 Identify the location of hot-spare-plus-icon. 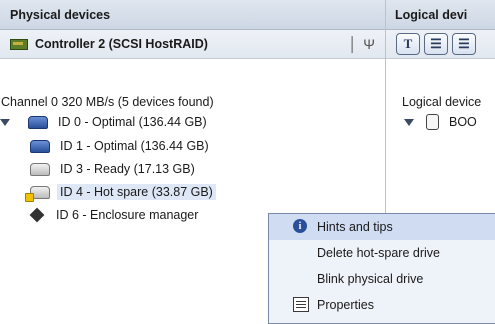
(29, 197).